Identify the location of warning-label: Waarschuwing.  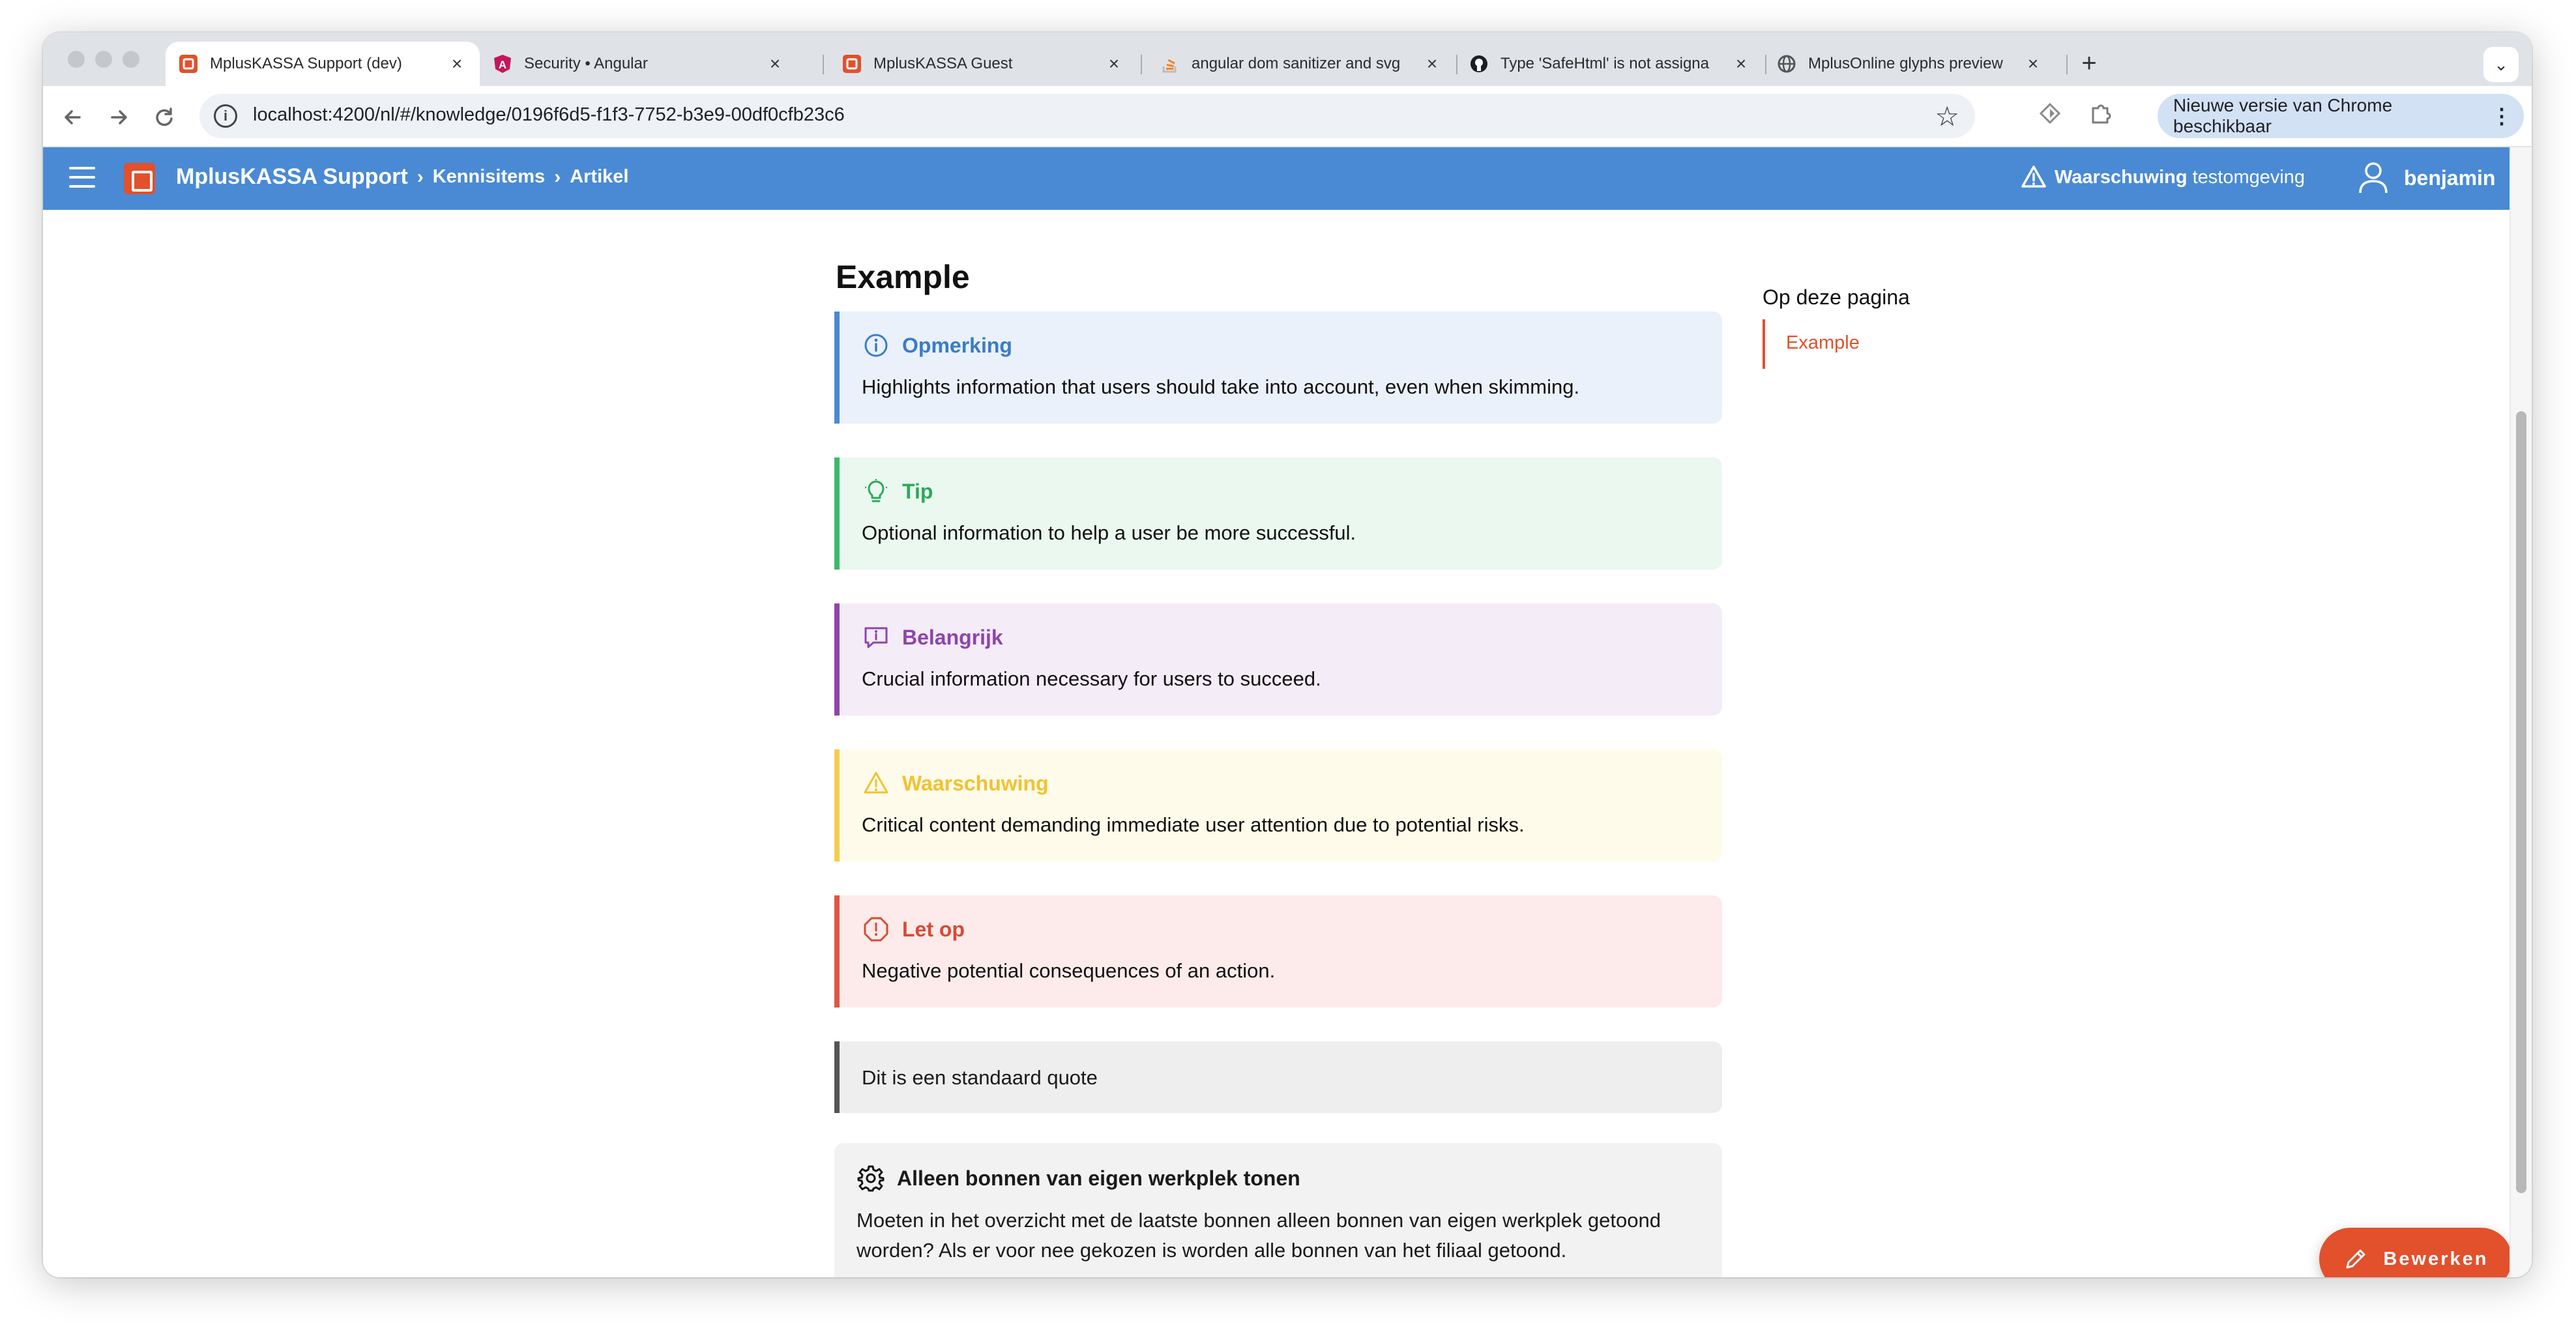
(2121, 177).